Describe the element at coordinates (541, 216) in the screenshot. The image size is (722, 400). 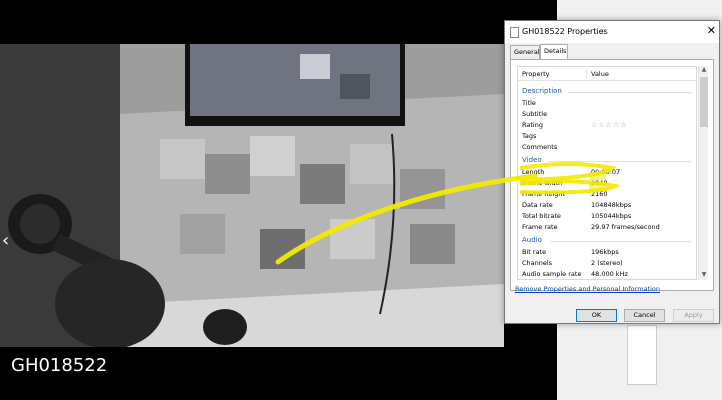
I see `property-name: Total bitrate` at that location.